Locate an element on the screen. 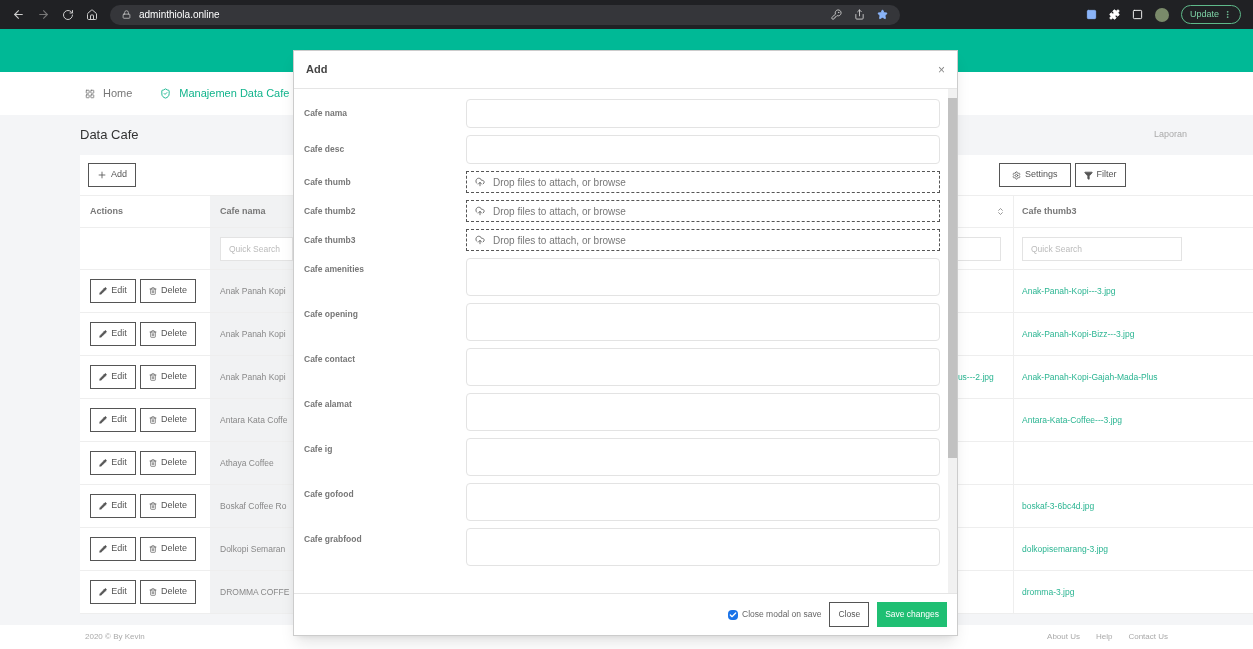  field-label: Cafe gofood is located at coordinates (329, 494).